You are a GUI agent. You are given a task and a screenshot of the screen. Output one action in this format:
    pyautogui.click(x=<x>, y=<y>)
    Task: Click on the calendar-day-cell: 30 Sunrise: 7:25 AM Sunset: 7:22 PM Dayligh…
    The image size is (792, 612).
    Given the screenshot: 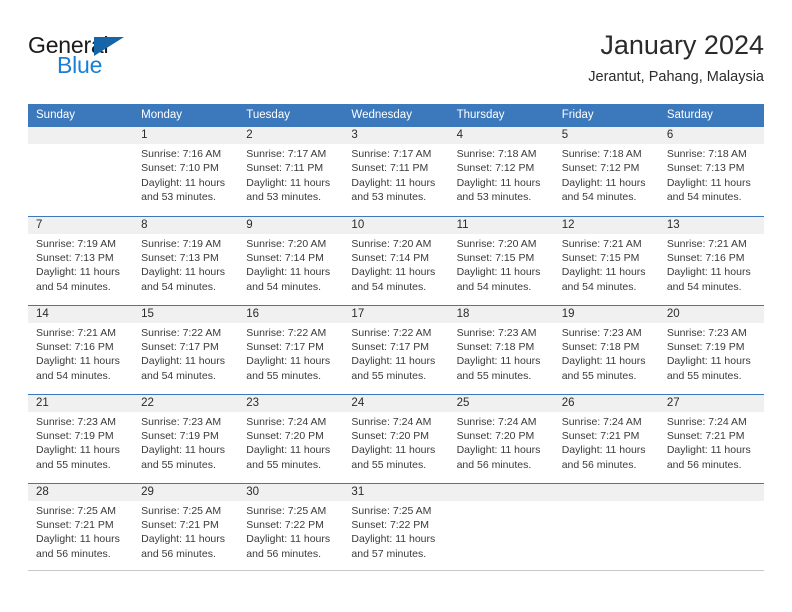 What is the action you would take?
    pyautogui.click(x=291, y=527)
    